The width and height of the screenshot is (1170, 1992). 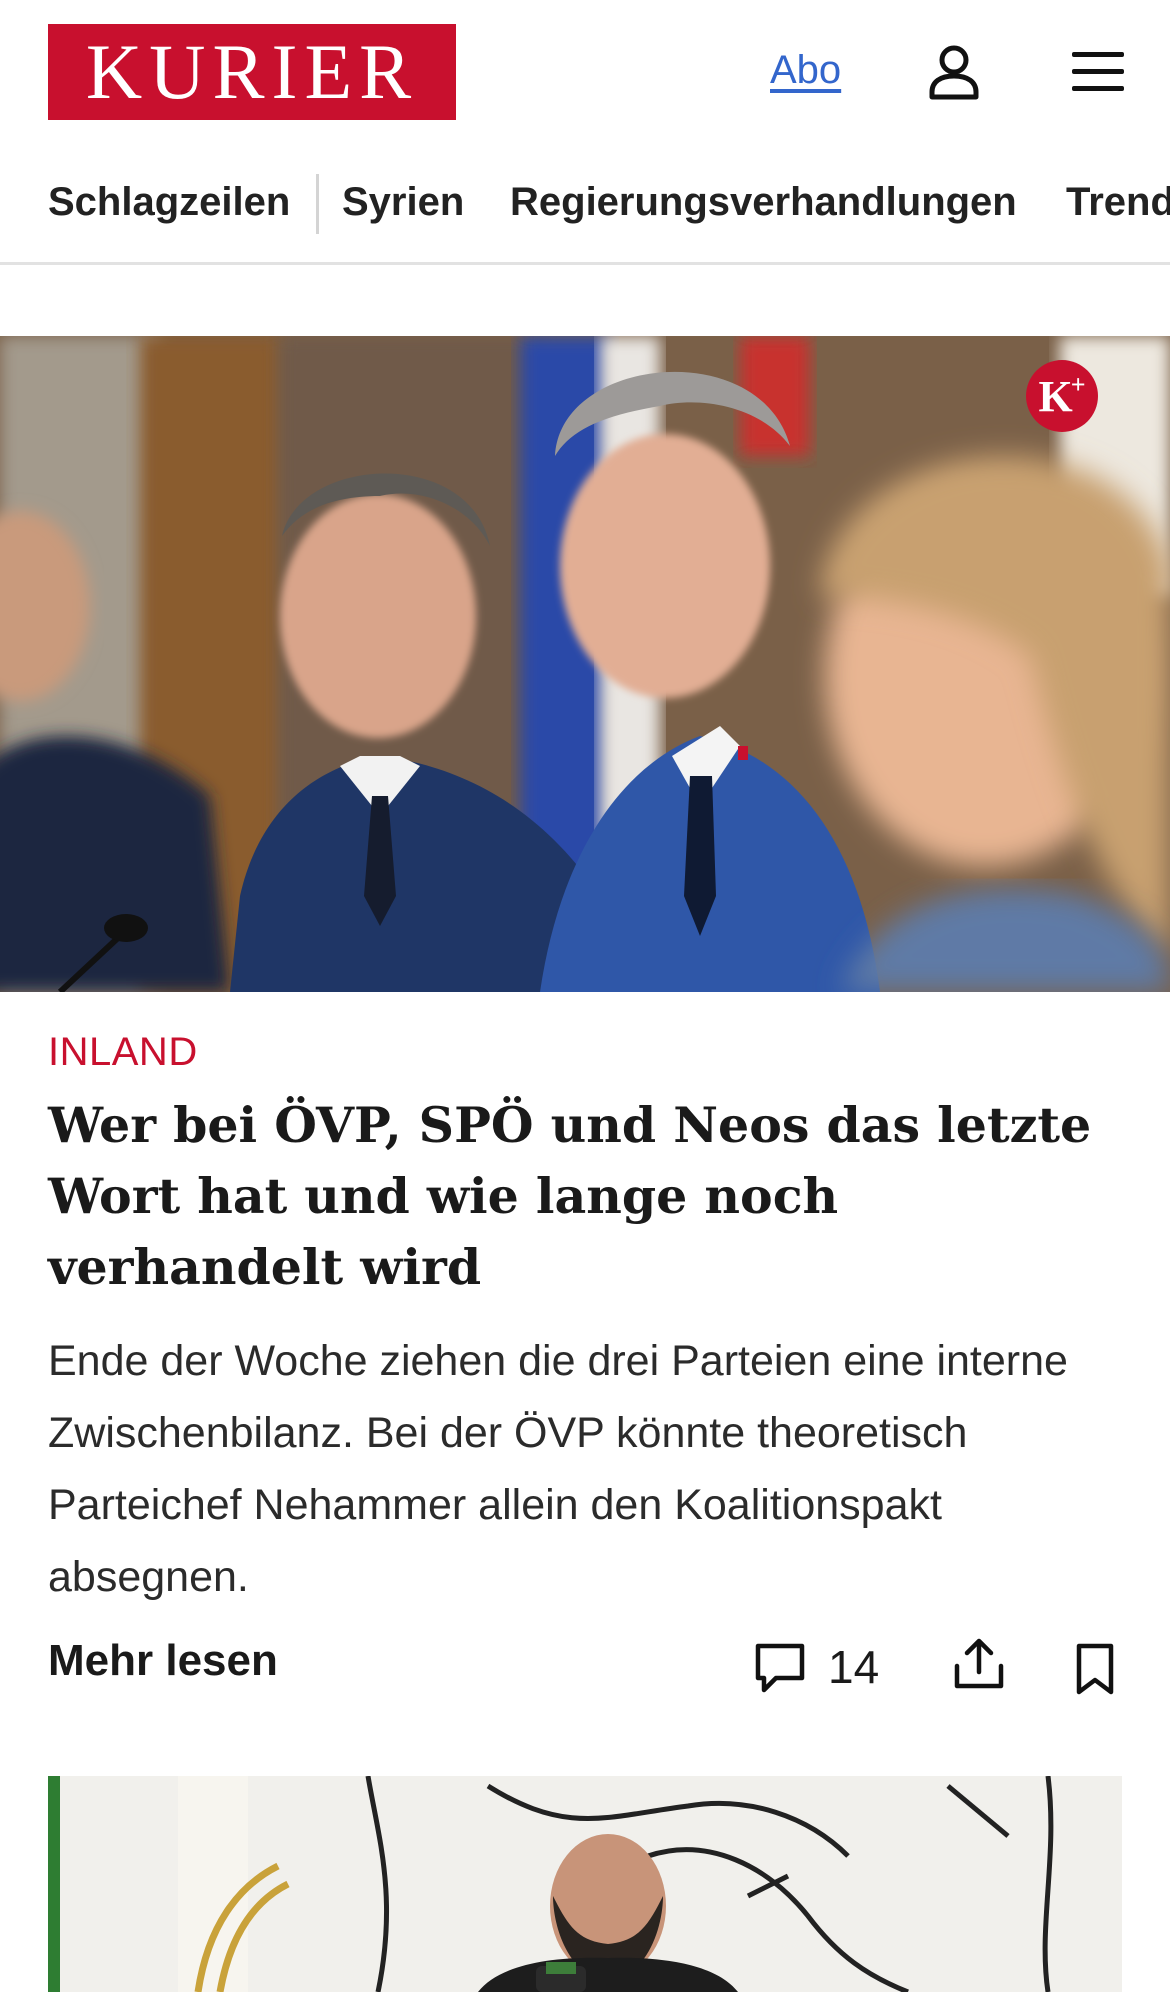 What do you see at coordinates (780, 1668) in the screenshot?
I see `comment-icon` at bounding box center [780, 1668].